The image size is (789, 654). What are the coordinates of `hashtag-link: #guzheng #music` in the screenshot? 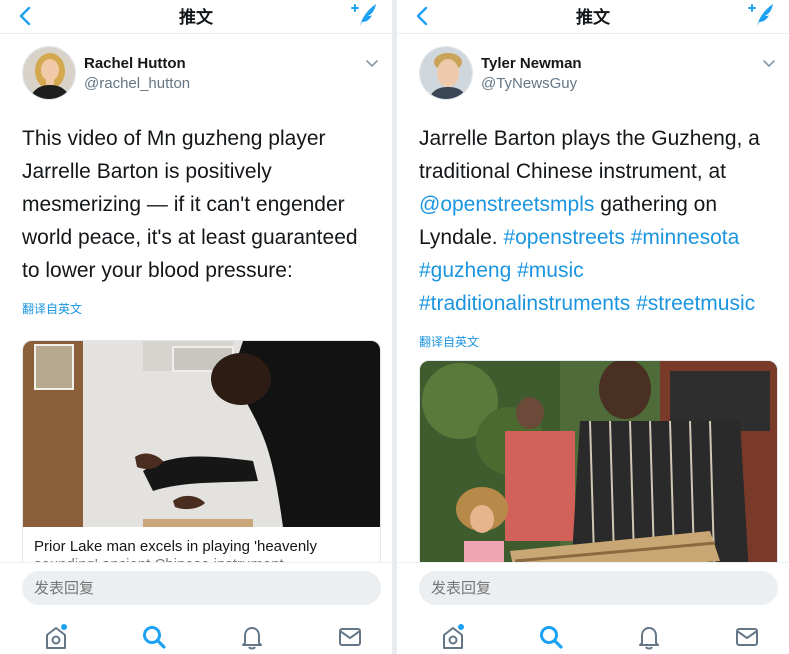 It's located at (501, 270).